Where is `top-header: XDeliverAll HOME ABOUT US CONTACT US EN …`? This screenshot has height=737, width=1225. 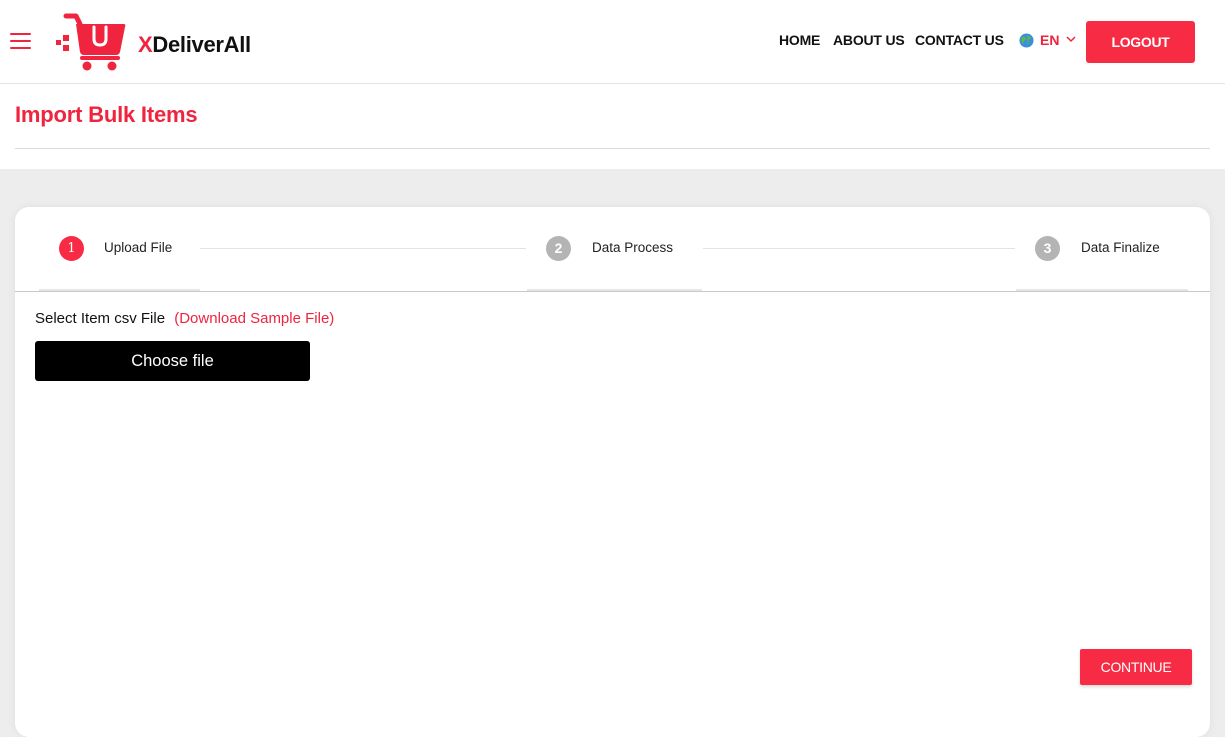
top-header: XDeliverAll HOME ABOUT US CONTACT US EN … is located at coordinates (612, 42).